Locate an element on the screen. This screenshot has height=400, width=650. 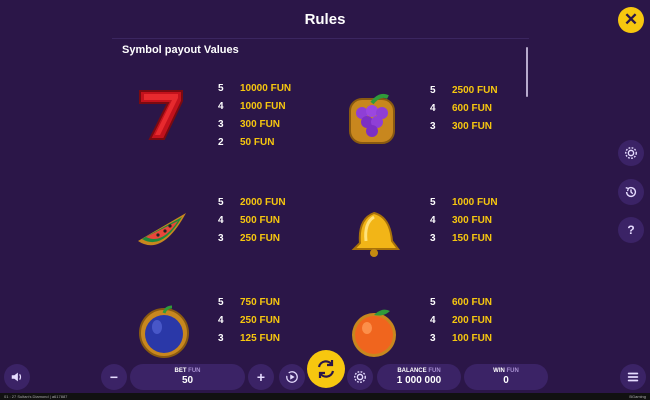
increase-bet-button: + is located at coordinates (261, 377).